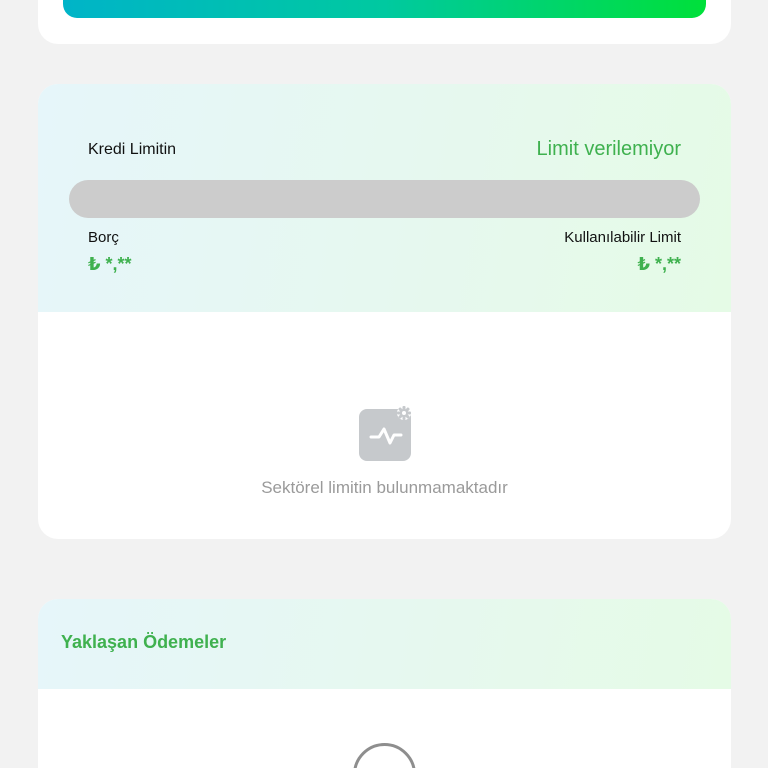 Image resolution: width=768 pixels, height=768 pixels. Describe the element at coordinates (385, 433) in the screenshot. I see `activity-chart-icon` at that location.